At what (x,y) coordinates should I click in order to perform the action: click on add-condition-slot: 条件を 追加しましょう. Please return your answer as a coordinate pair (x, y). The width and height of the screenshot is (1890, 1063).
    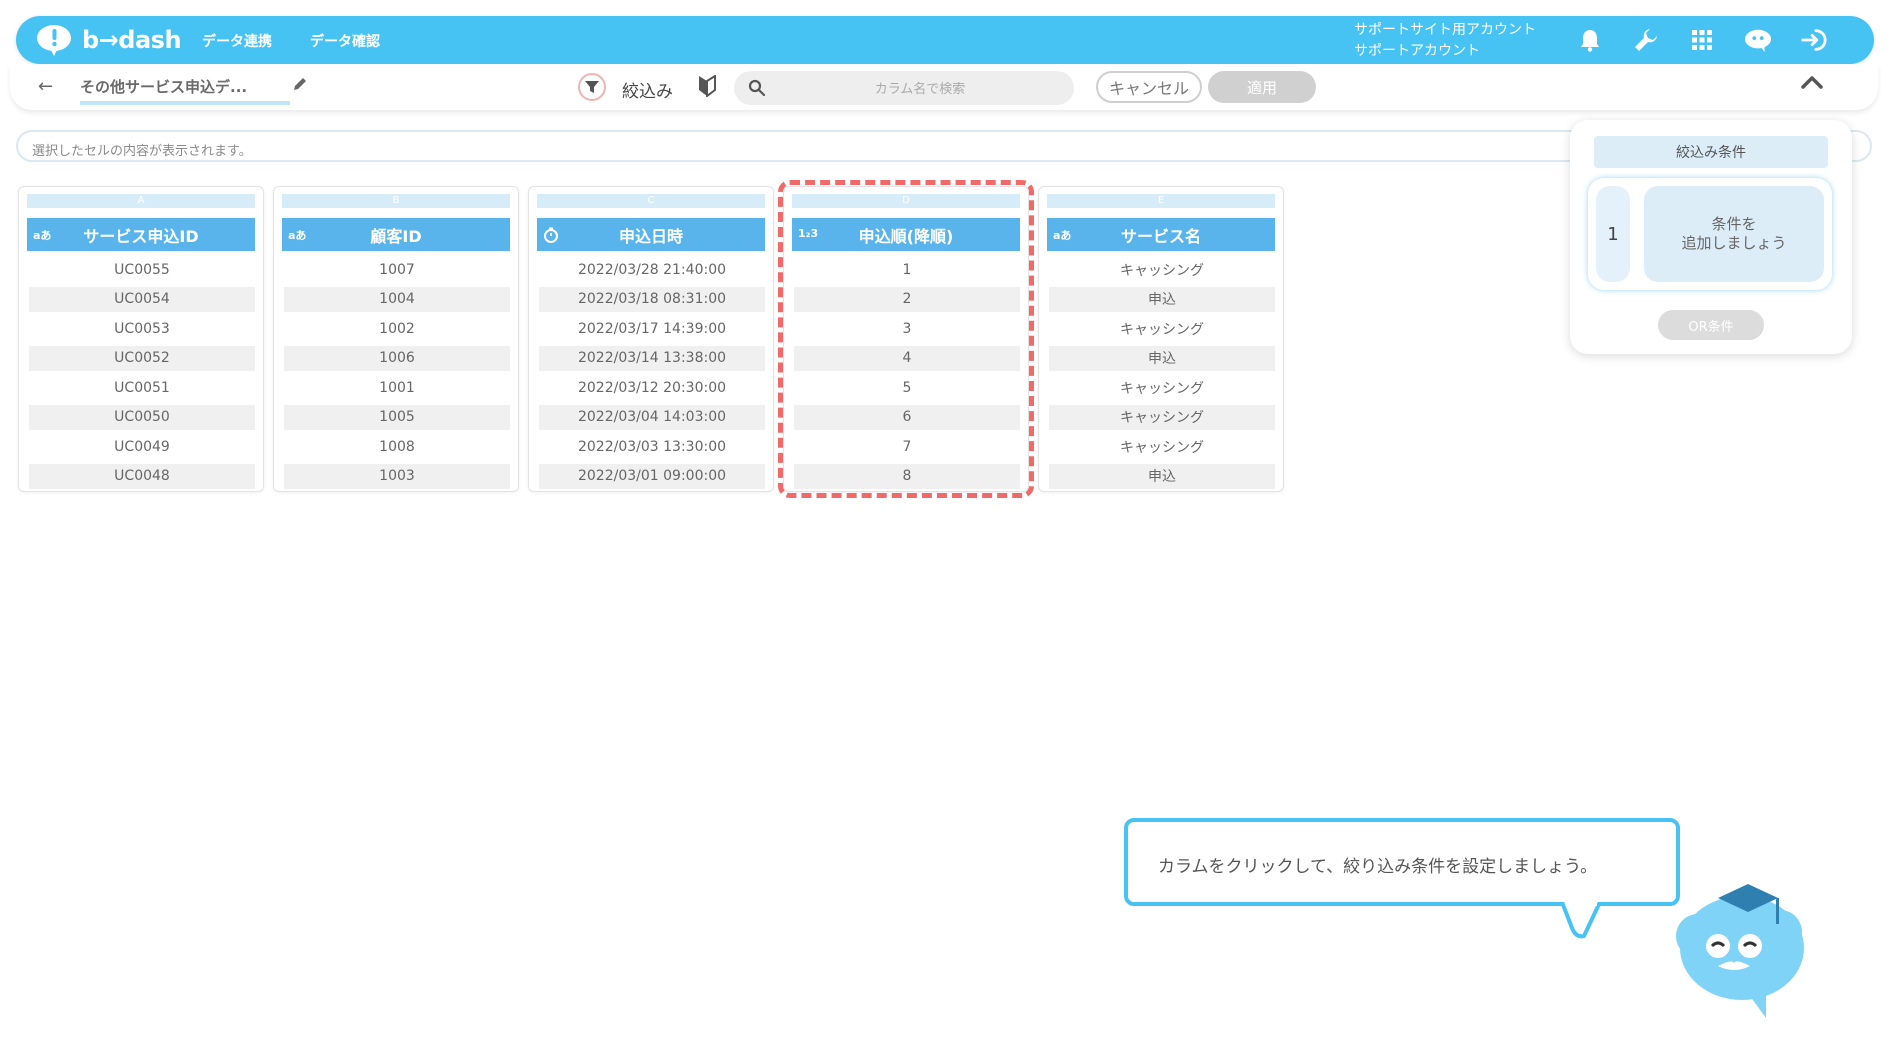
    Looking at the image, I should click on (1734, 234).